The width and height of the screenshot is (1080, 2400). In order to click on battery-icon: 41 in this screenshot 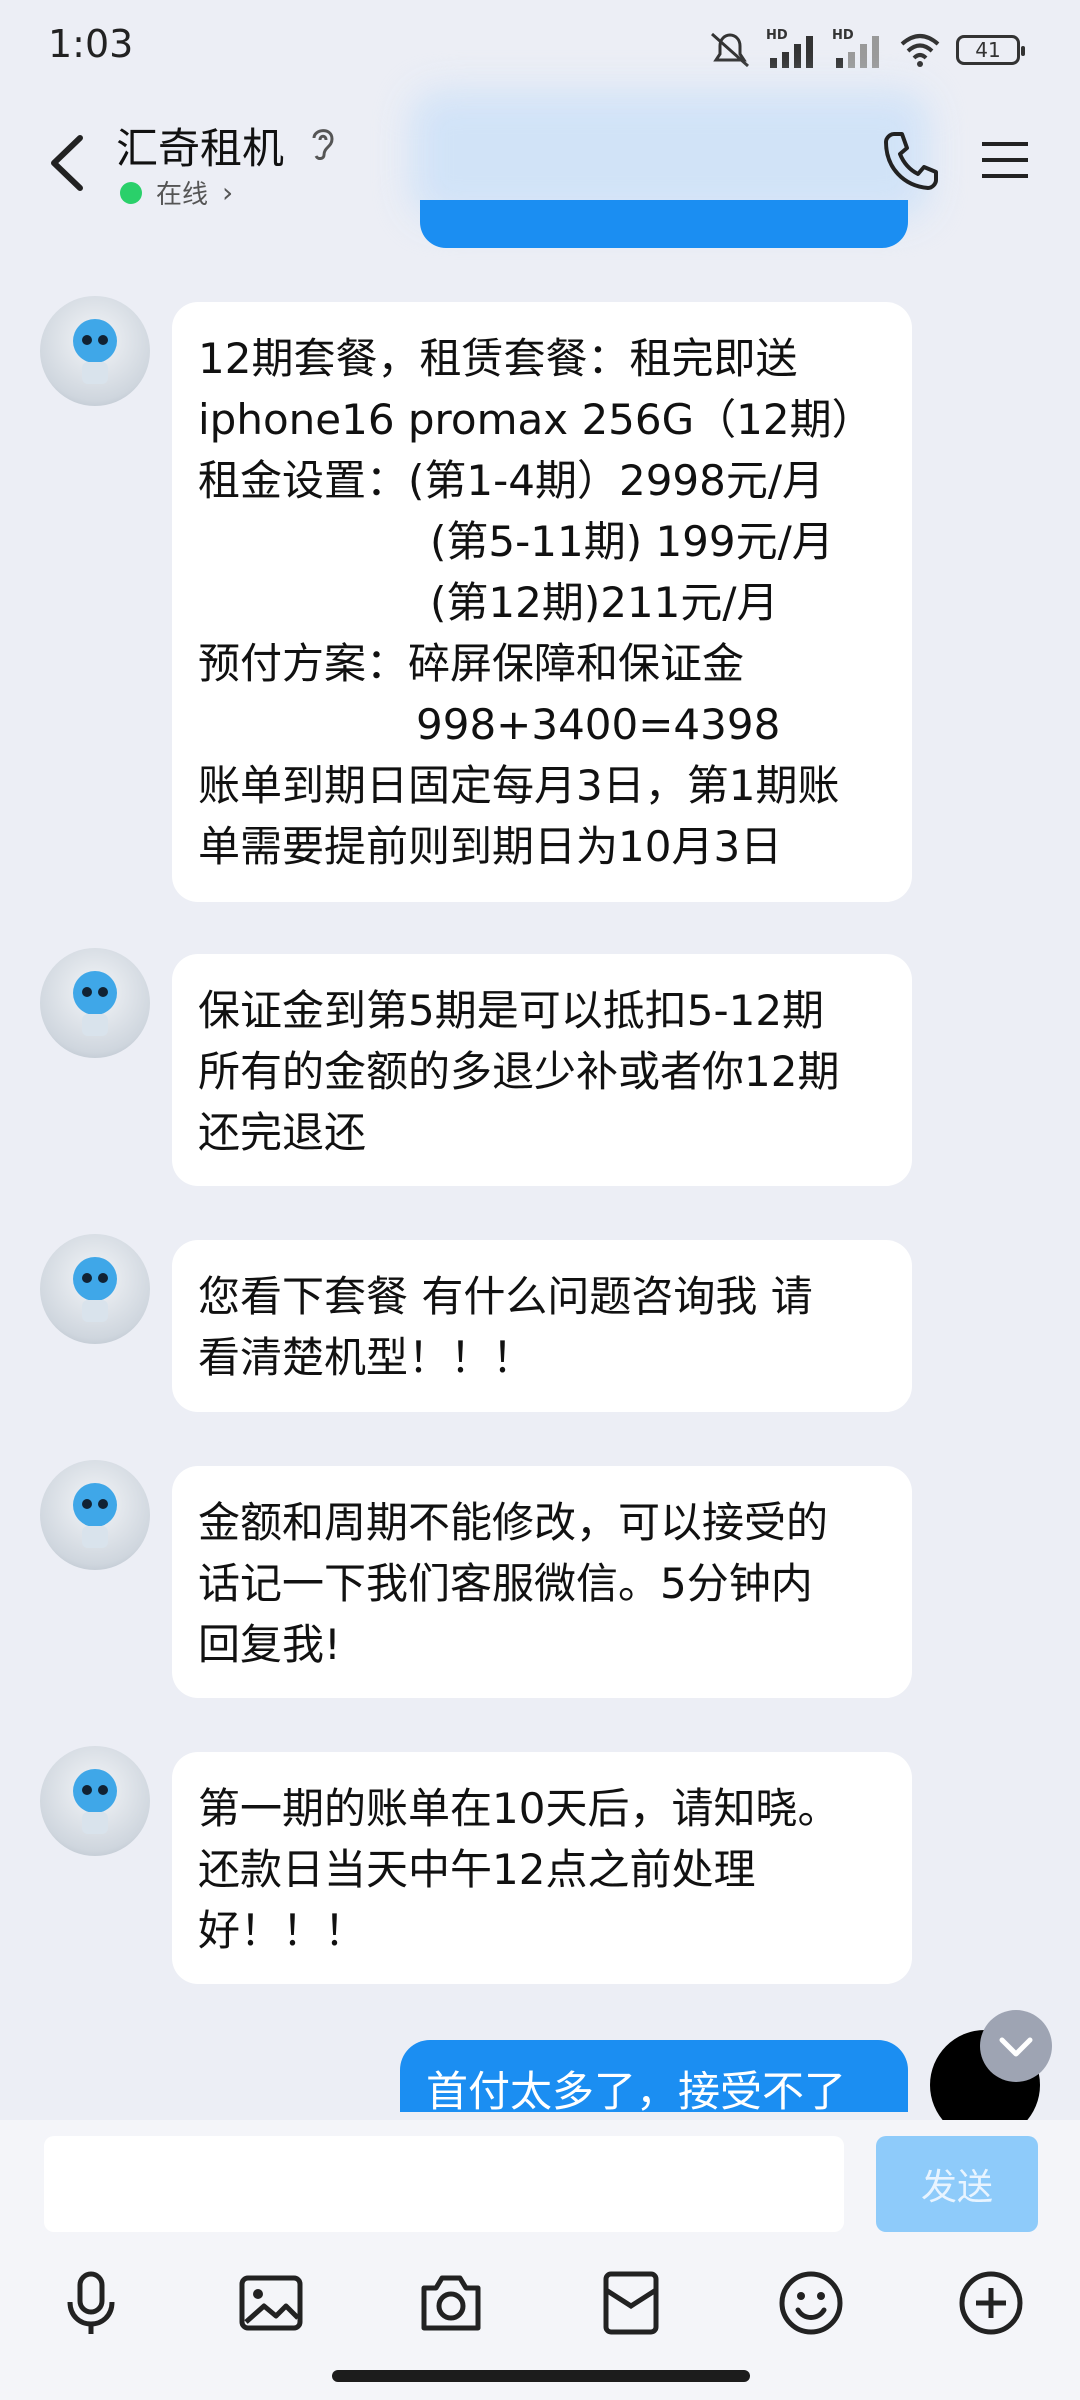, I will do `click(990, 50)`.